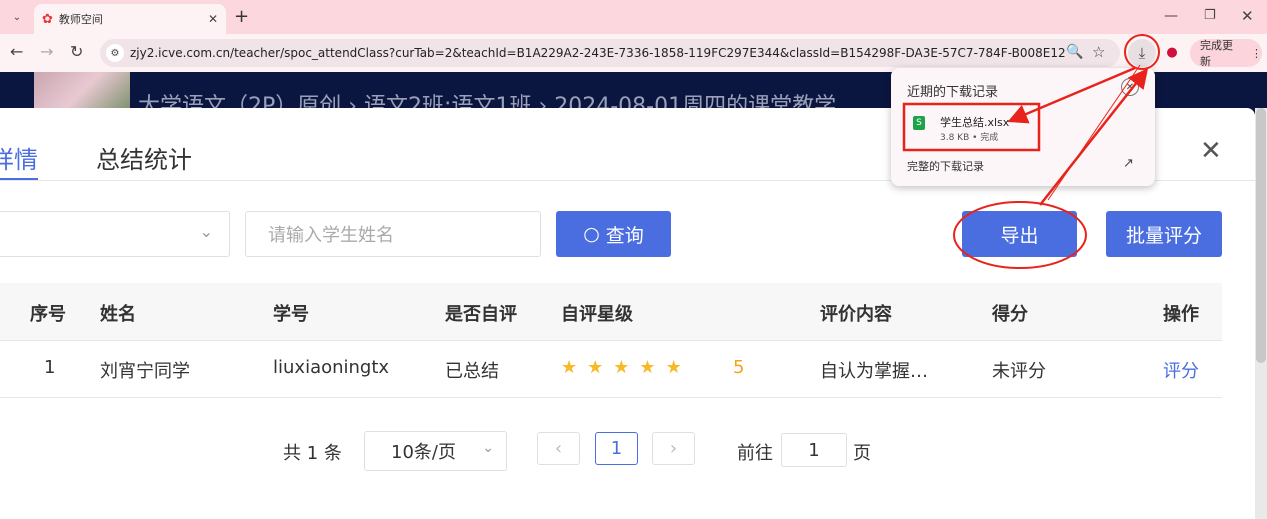 This screenshot has height=519, width=1267. I want to click on annotation-arrow-download, so click(1094, 137).